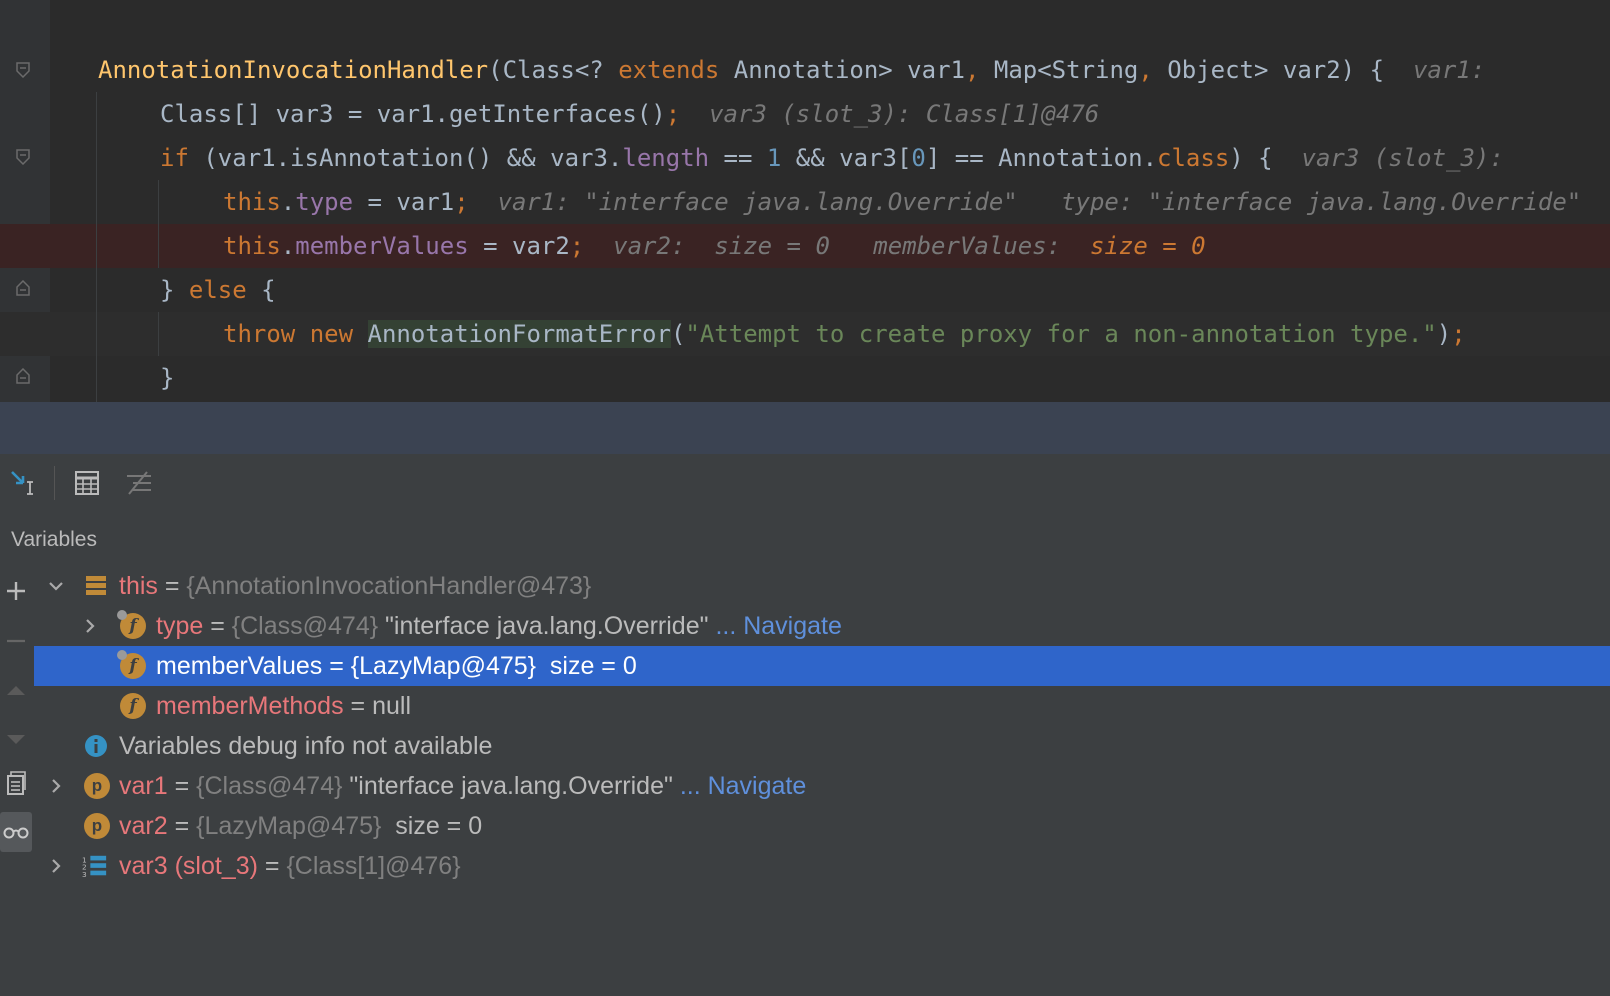 The image size is (1610, 996). What do you see at coordinates (822, 746) in the screenshot?
I see `tree-row-info: Variables debug info not available` at bounding box center [822, 746].